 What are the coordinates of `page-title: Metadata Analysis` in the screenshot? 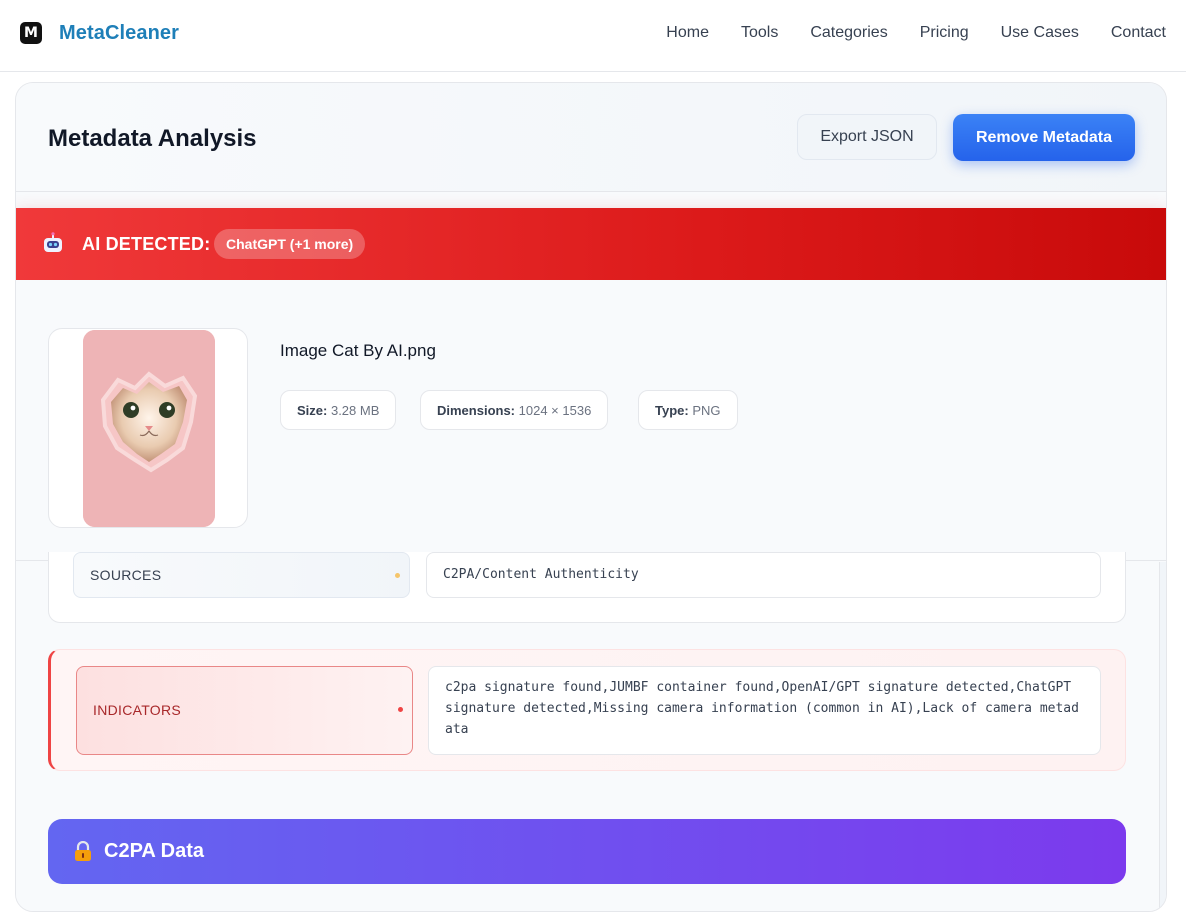 It's located at (152, 138).